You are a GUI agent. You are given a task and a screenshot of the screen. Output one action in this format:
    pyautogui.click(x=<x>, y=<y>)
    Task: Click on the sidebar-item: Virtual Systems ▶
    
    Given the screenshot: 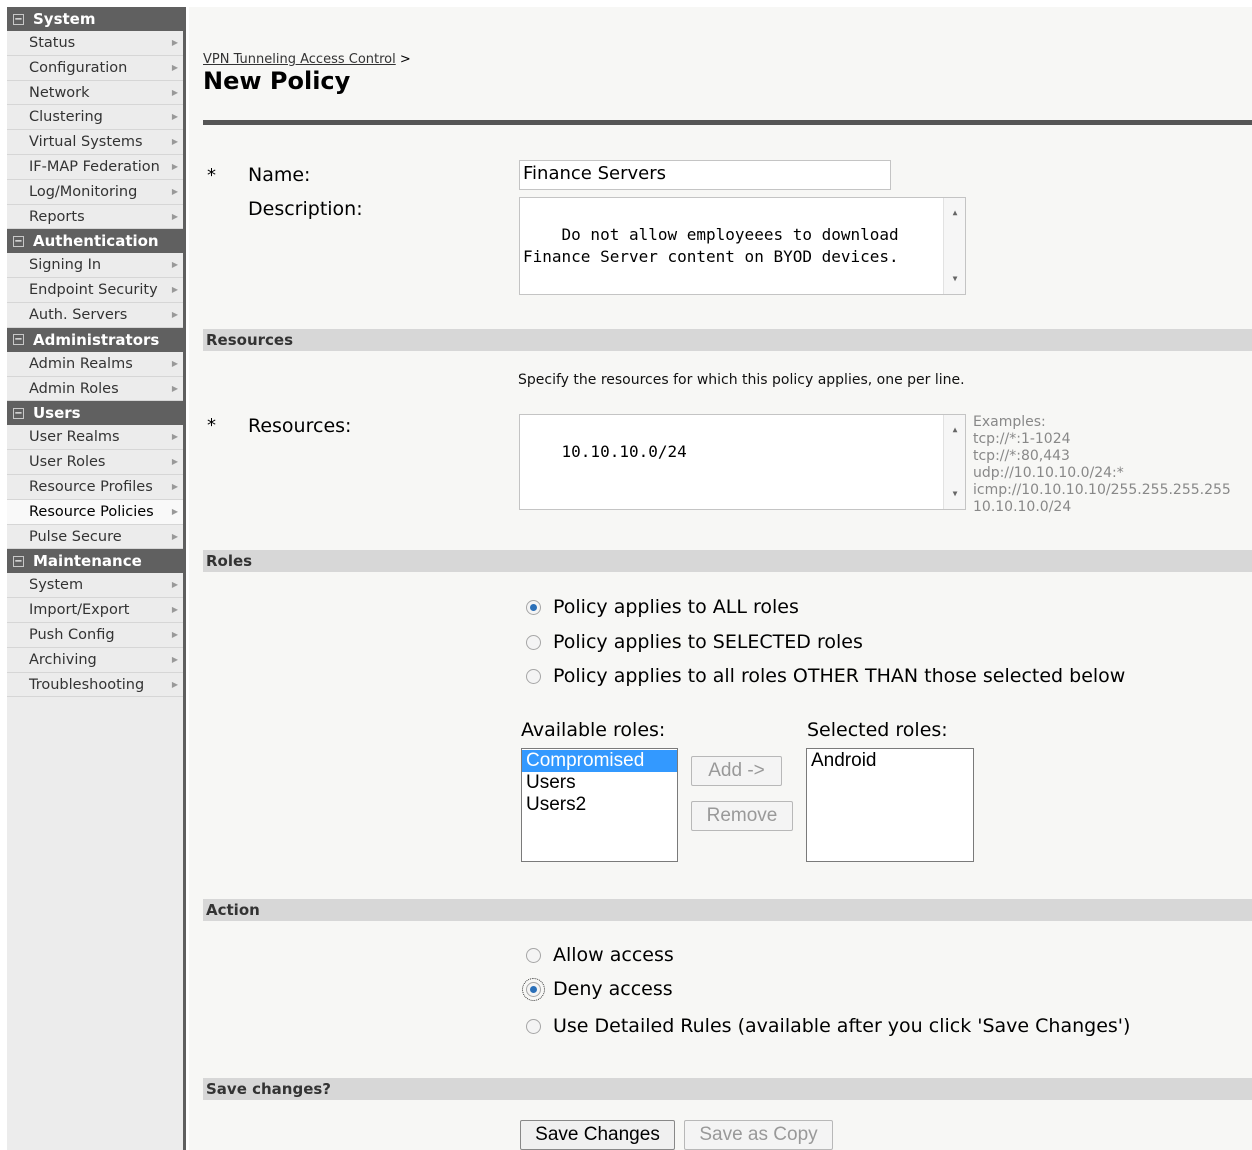 What is the action you would take?
    pyautogui.click(x=95, y=142)
    